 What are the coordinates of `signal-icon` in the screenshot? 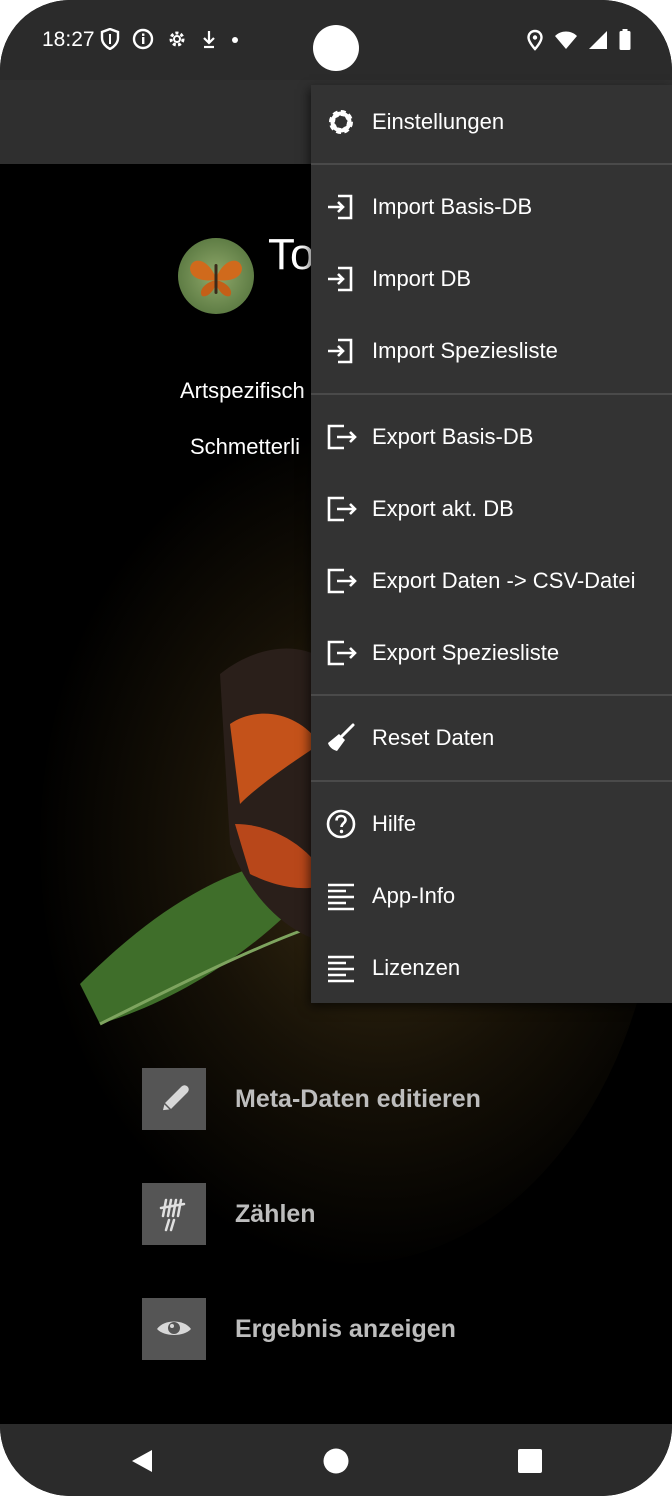 It's located at (598, 40).